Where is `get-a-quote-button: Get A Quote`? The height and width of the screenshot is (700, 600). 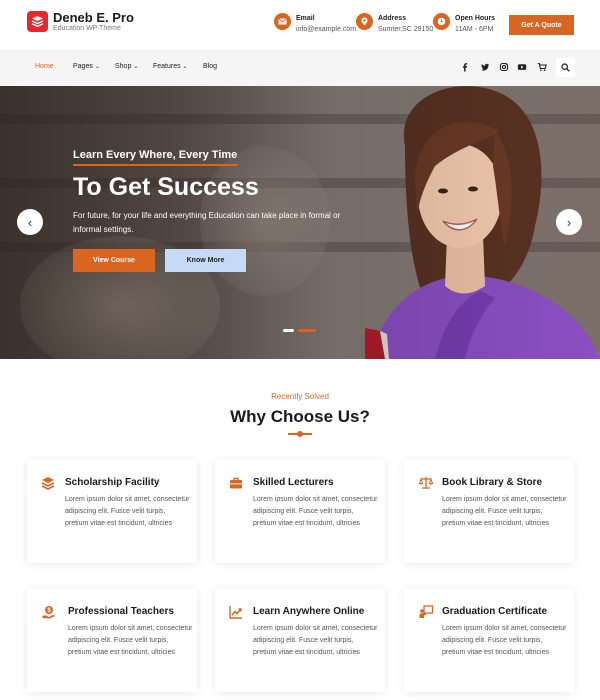 get-a-quote-button: Get A Quote is located at coordinates (541, 25).